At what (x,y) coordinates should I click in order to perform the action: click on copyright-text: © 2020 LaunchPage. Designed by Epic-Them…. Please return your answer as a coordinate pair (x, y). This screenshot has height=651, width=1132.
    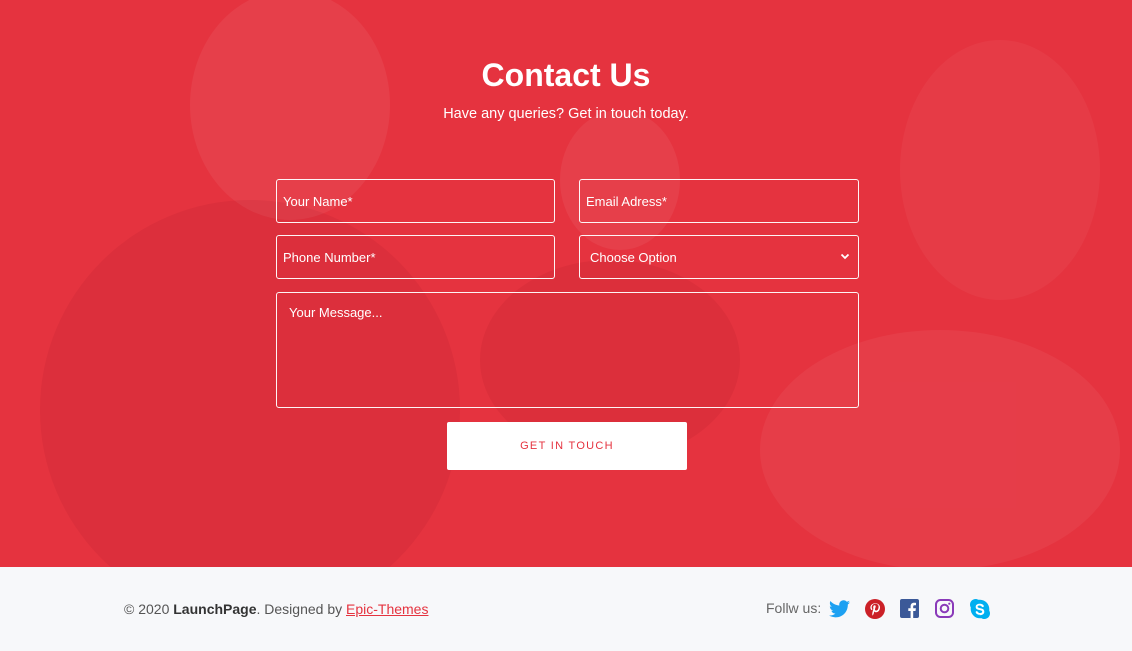
    Looking at the image, I should click on (276, 609).